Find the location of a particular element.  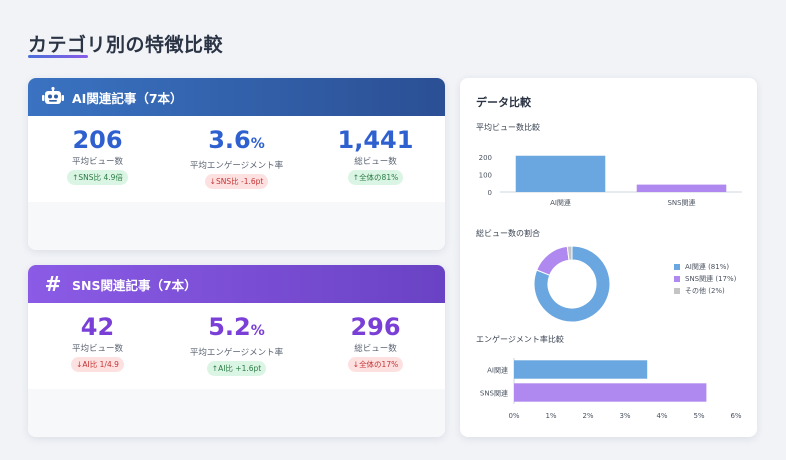

badge-text: SNS比 4.9倍 is located at coordinates (100, 177).